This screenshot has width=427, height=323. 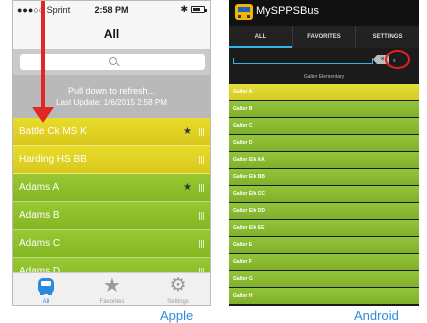 What do you see at coordinates (287, 11) in the screenshot?
I see `app-title: MySPPSBus` at bounding box center [287, 11].